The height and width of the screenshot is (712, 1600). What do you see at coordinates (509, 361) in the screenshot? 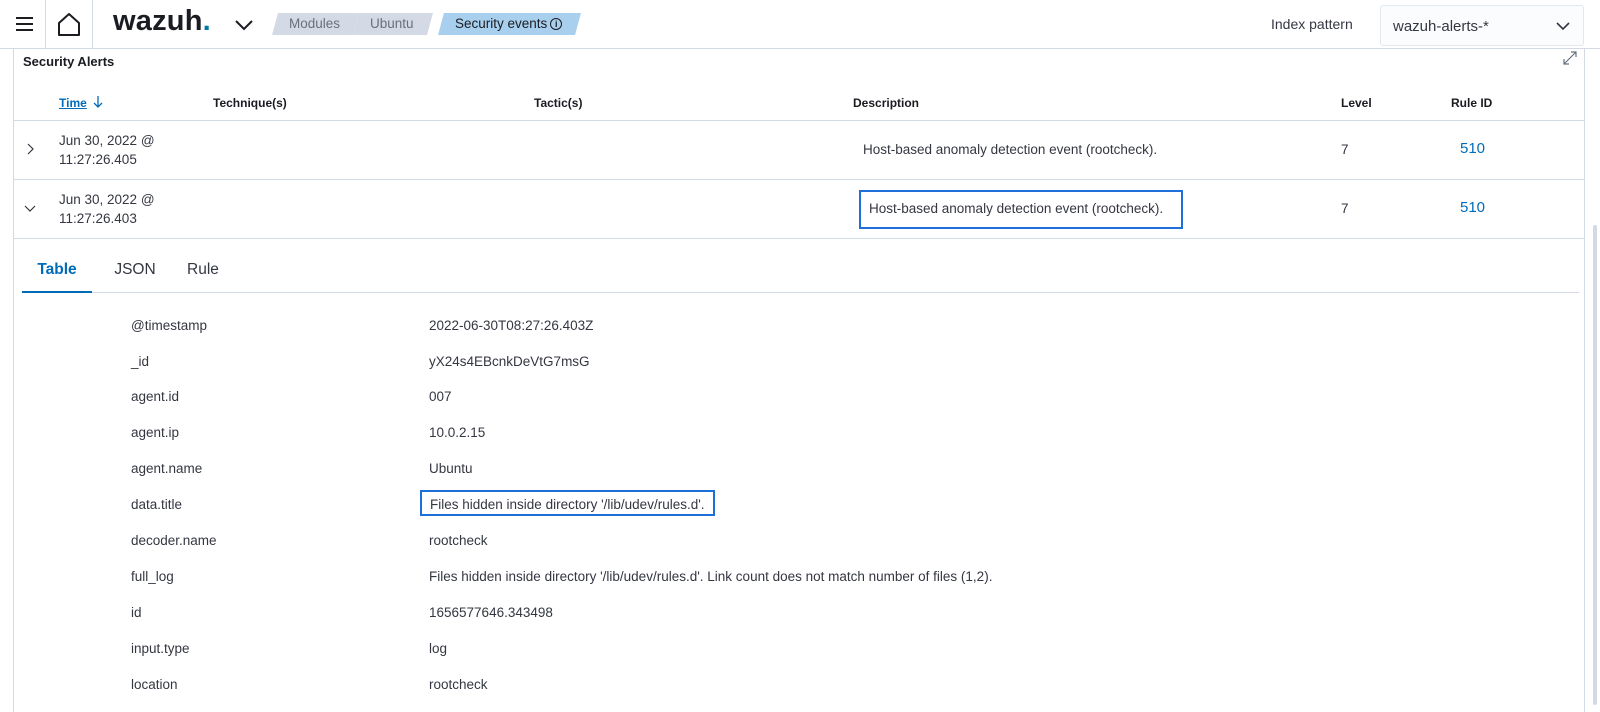
I see `field-value: yX24s4EBcnkDeVtG7msG` at bounding box center [509, 361].